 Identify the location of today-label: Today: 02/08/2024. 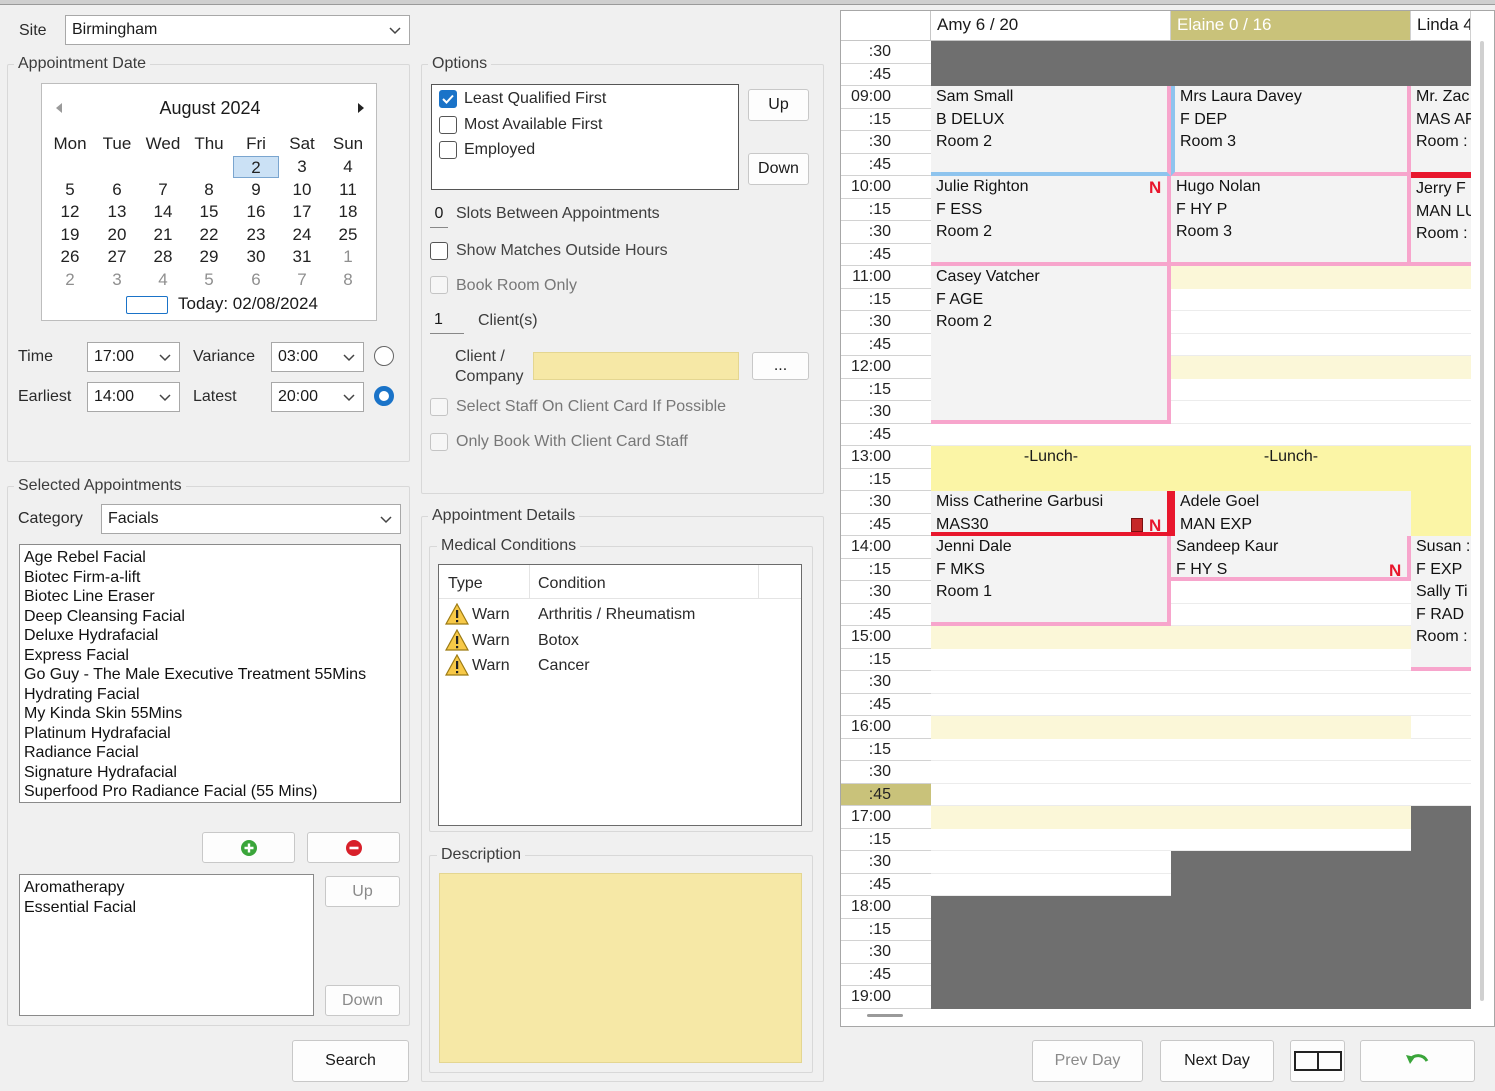
(248, 304).